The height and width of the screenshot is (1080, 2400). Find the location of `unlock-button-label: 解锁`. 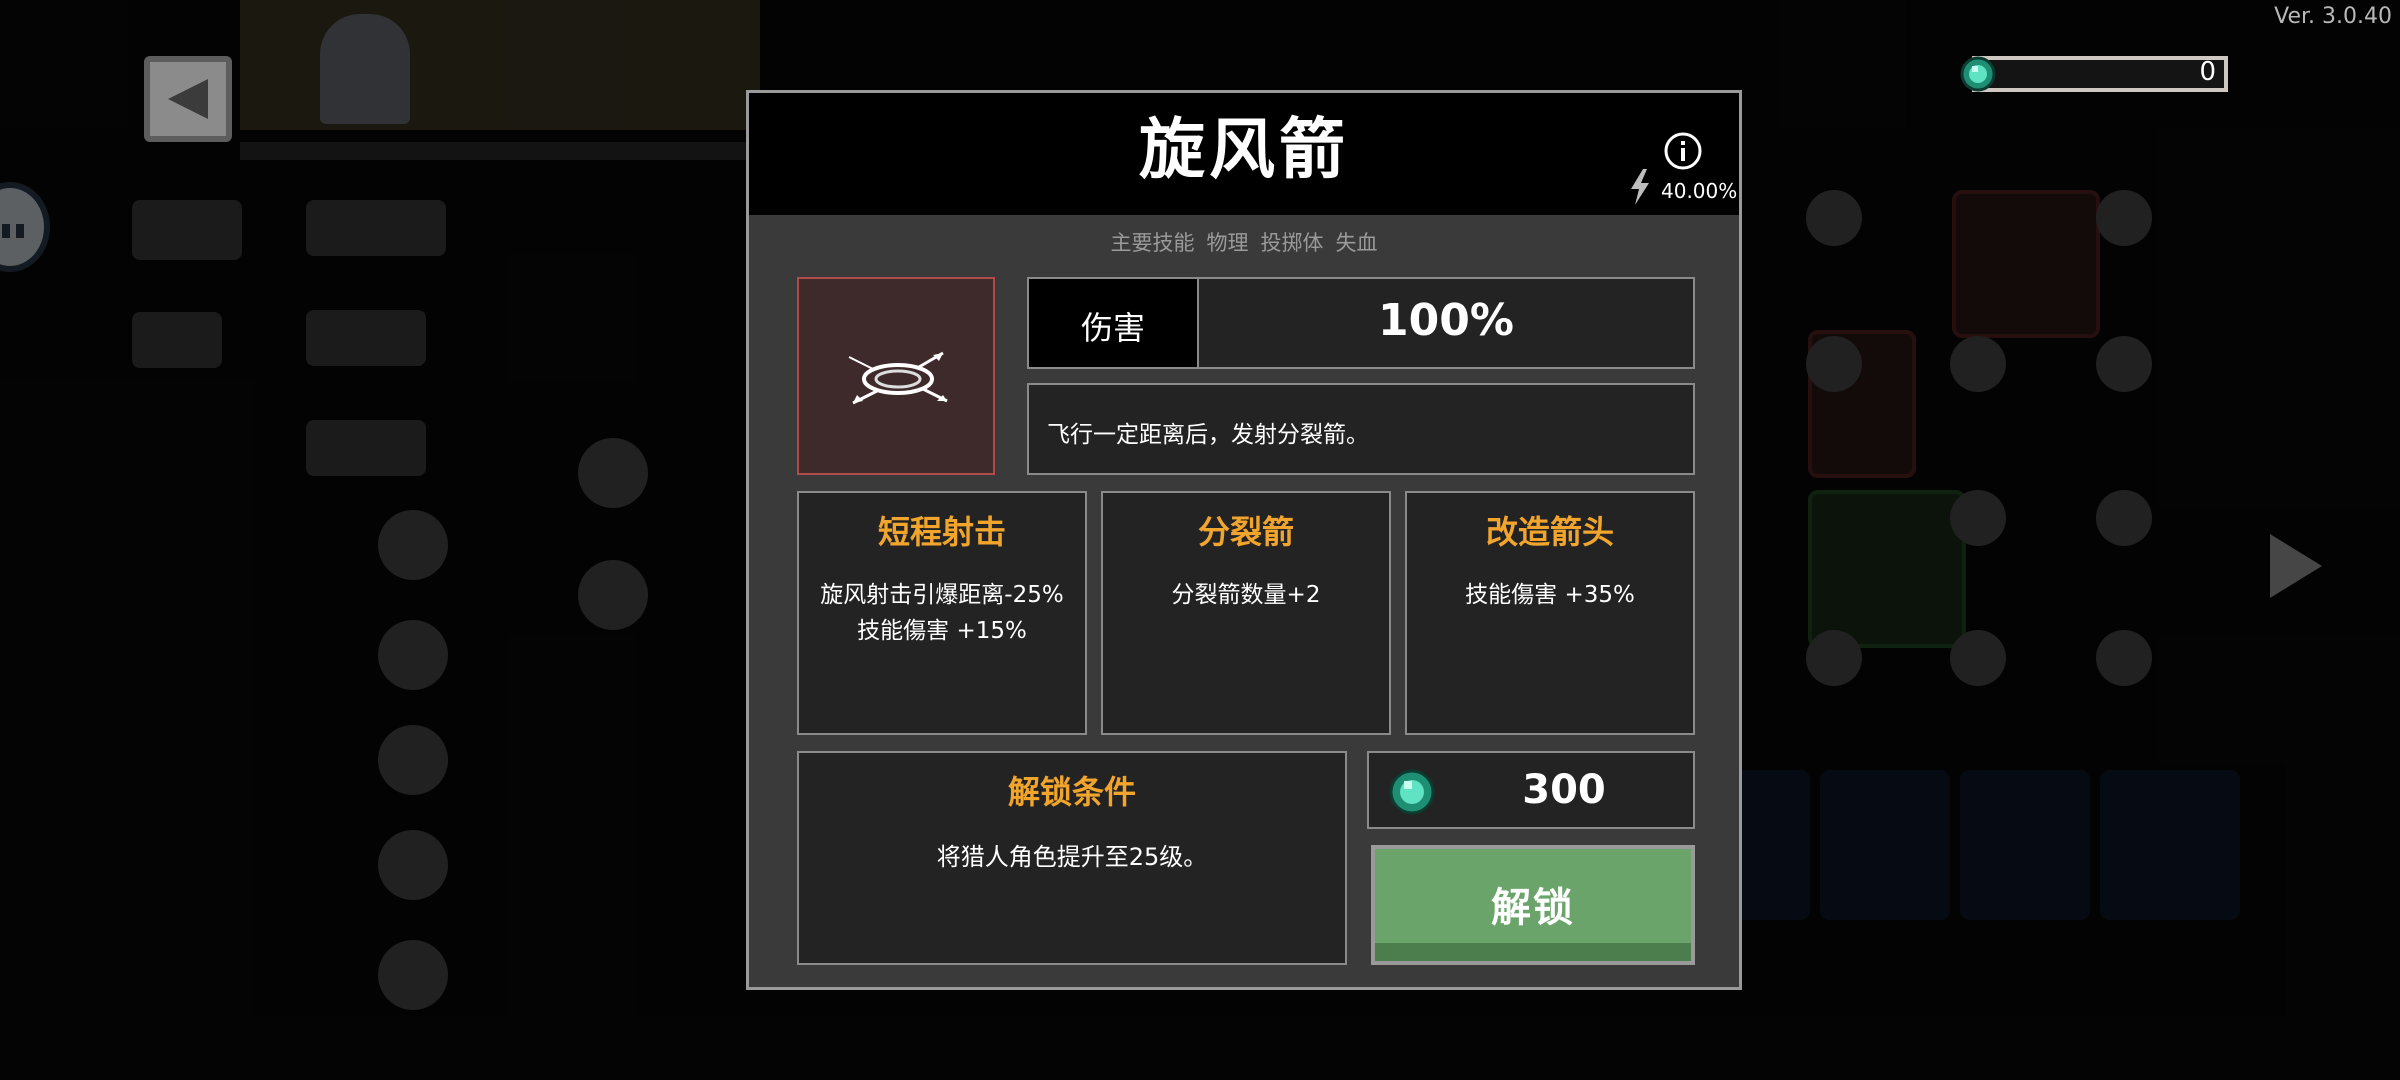

unlock-button-label: 解锁 is located at coordinates (1533, 908).